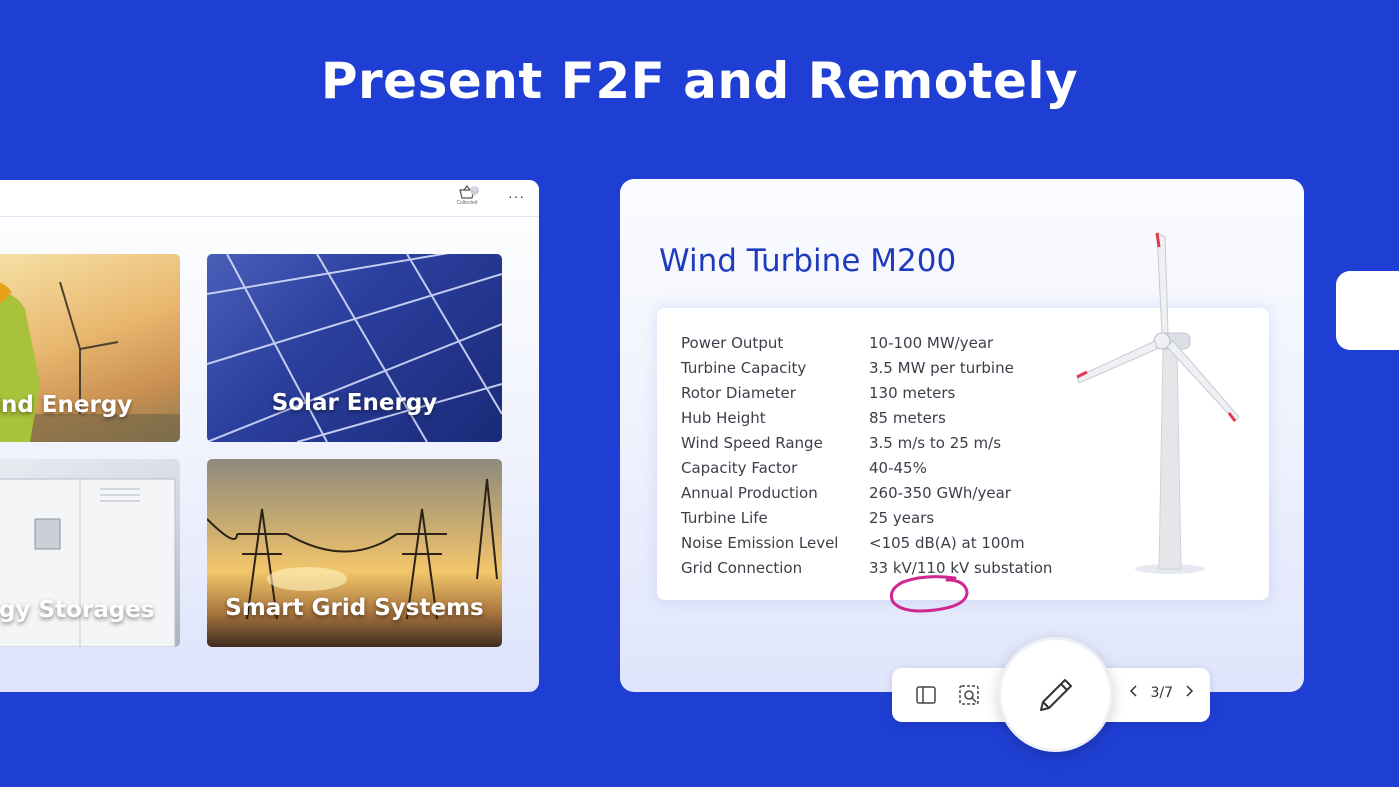 Image resolution: width=1399 pixels, height=787 pixels. Describe the element at coordinates (866, 542) in the screenshot. I see `spec-row: Noise Emission Level <105 dB(A) at 100m` at that location.